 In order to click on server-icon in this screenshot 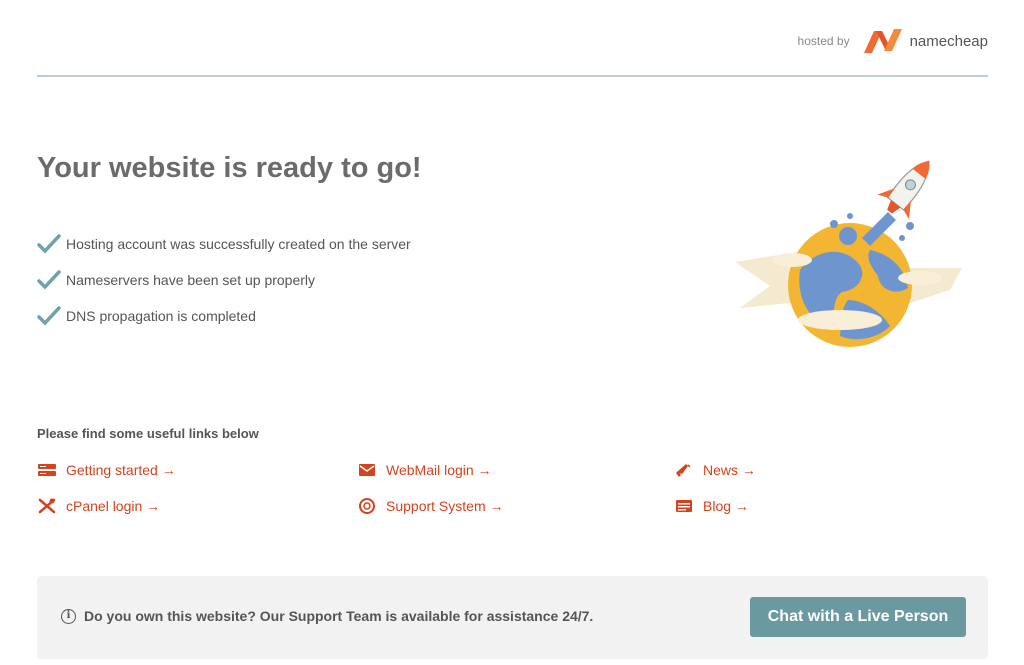, I will do `click(47, 470)`.